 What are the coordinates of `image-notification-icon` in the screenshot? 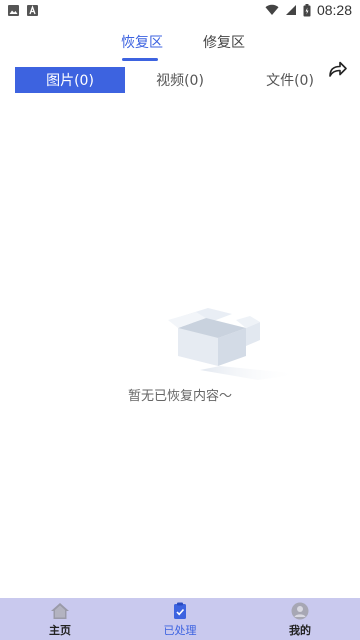 It's located at (13, 10).